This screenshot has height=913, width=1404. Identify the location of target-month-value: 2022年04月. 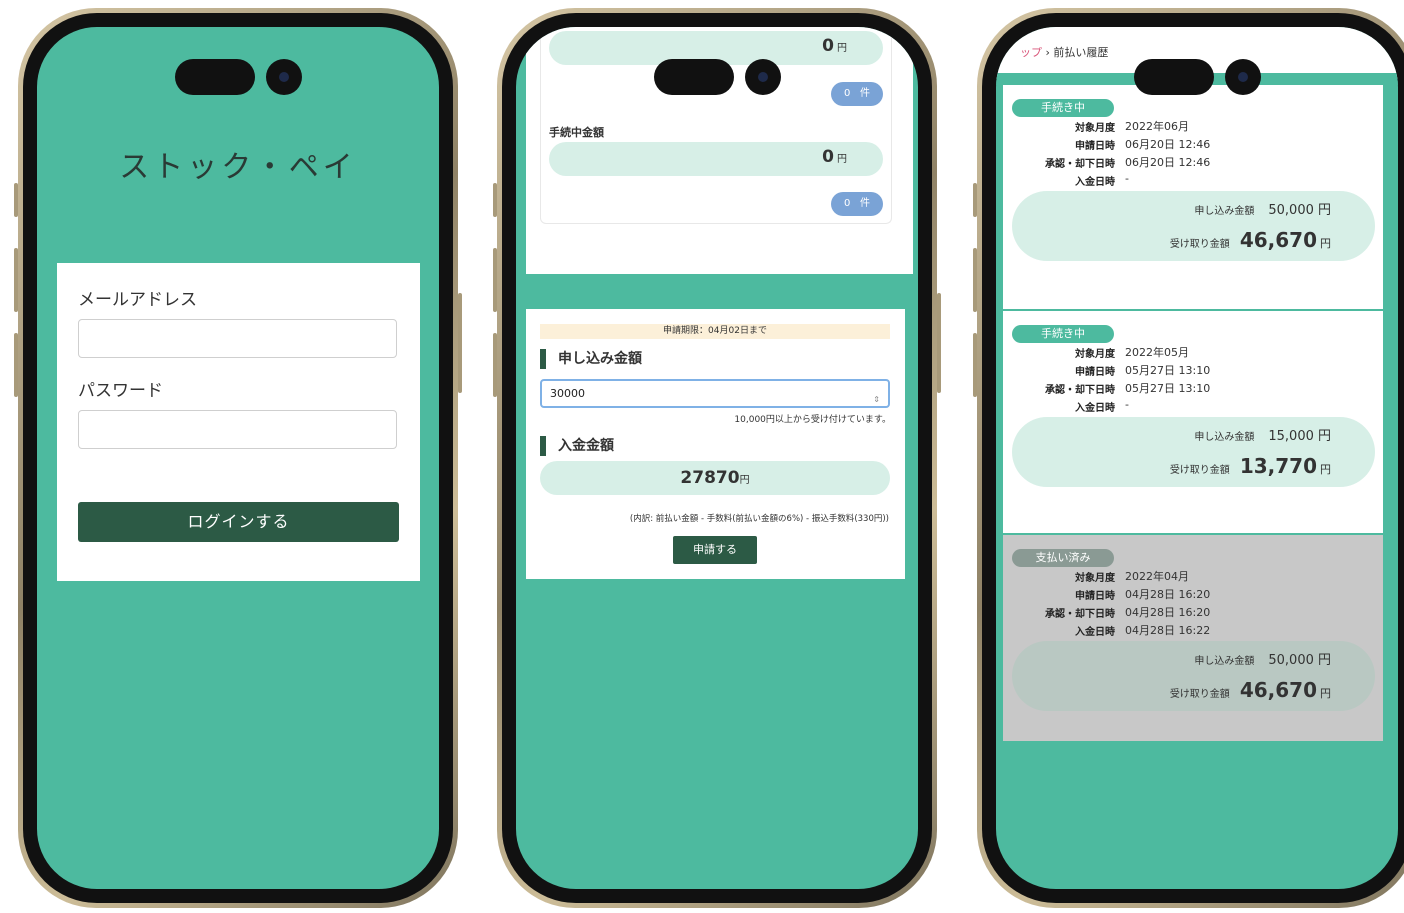
(1157, 576).